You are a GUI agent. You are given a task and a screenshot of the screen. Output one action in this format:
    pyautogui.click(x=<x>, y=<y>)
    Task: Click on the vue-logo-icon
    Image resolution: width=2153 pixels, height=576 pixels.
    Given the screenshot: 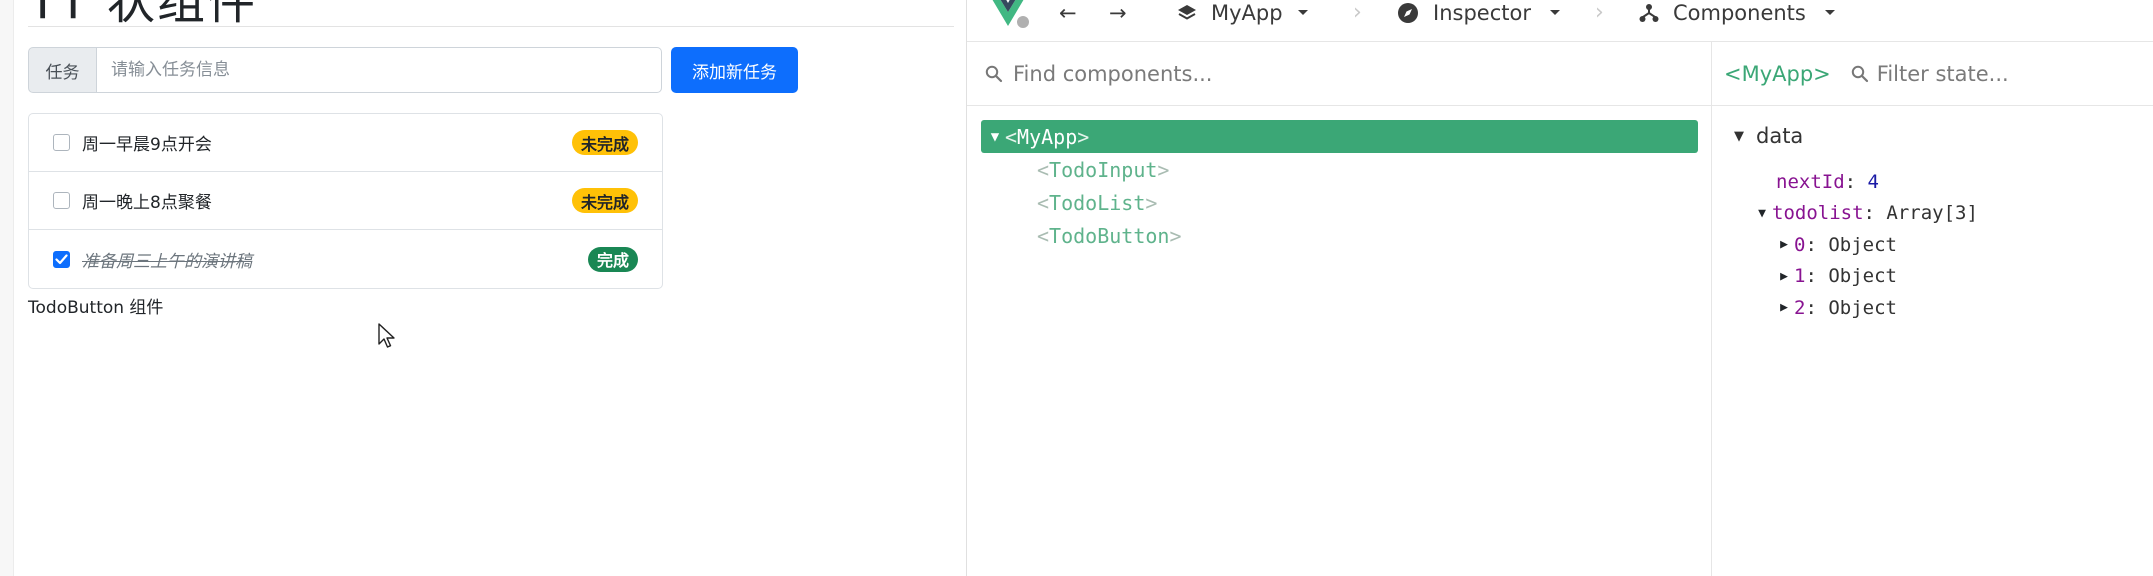 What is the action you would take?
    pyautogui.click(x=1010, y=15)
    